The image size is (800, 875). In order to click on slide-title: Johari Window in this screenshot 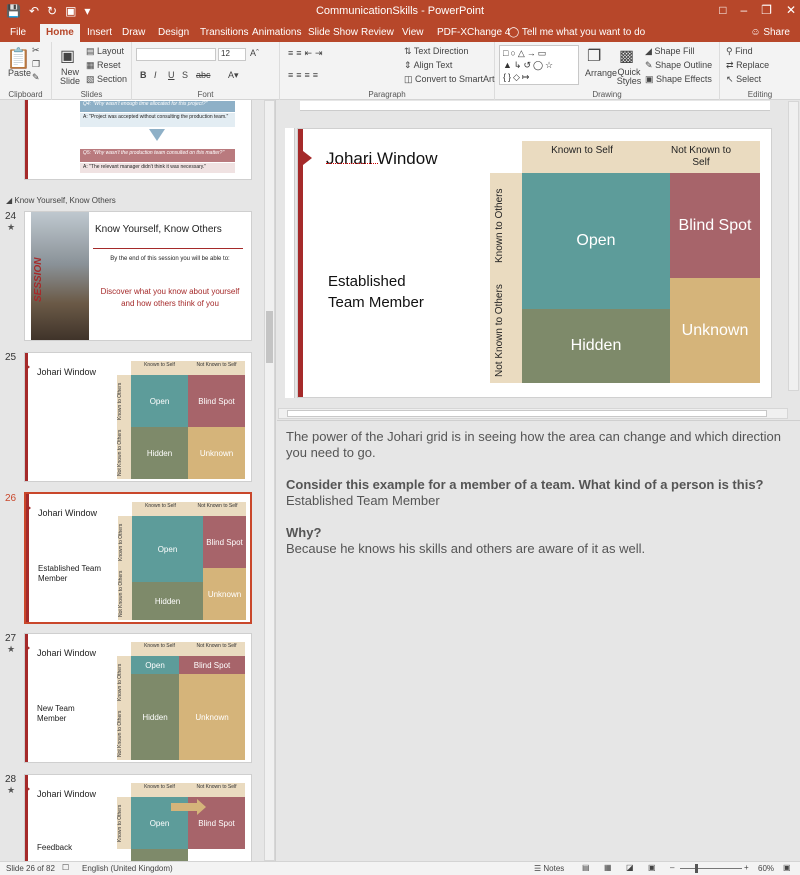, I will do `click(382, 159)`.